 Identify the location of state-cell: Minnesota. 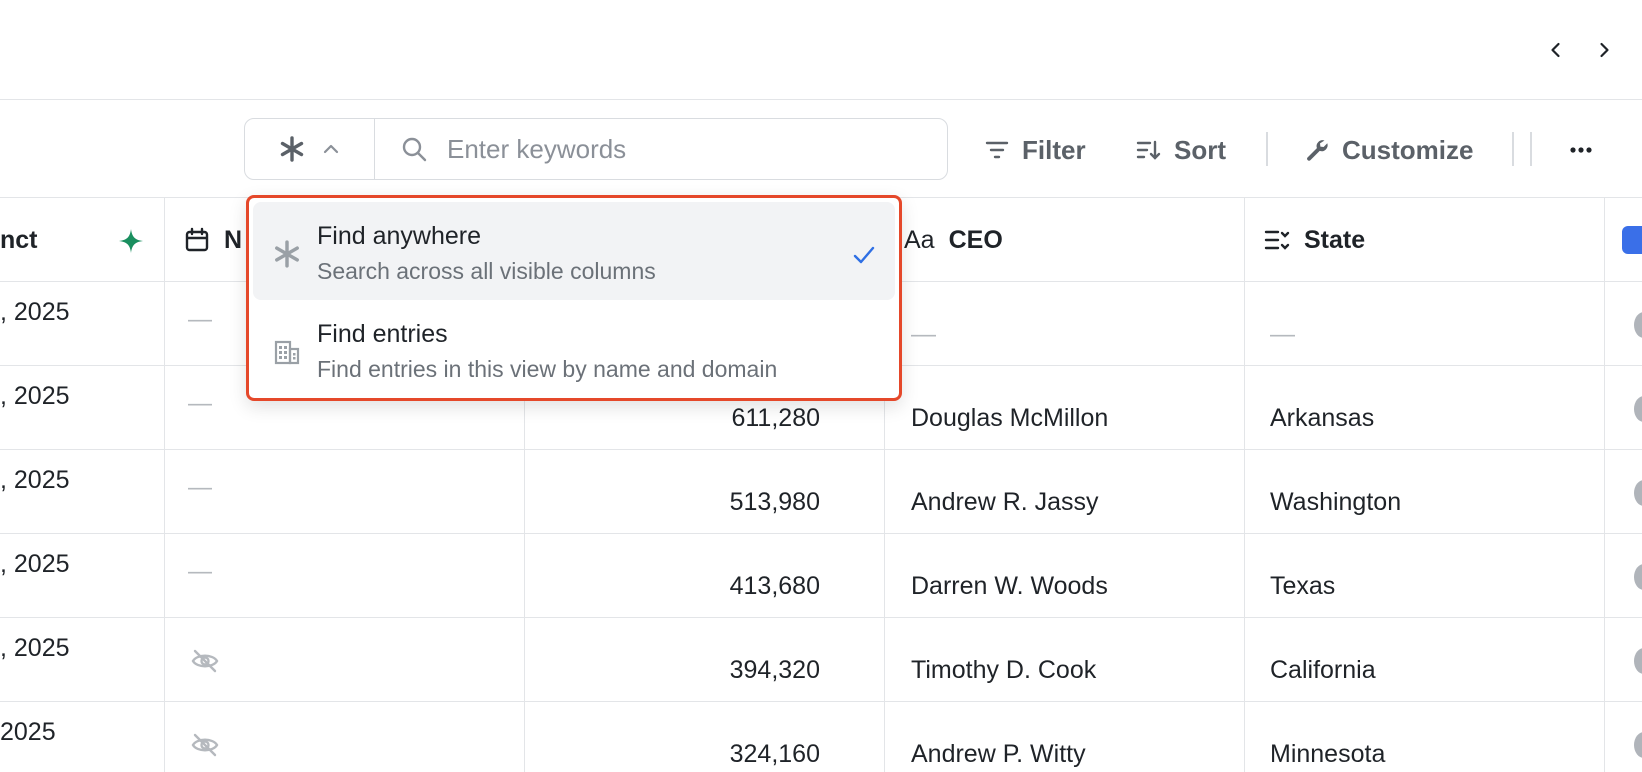
(1328, 754).